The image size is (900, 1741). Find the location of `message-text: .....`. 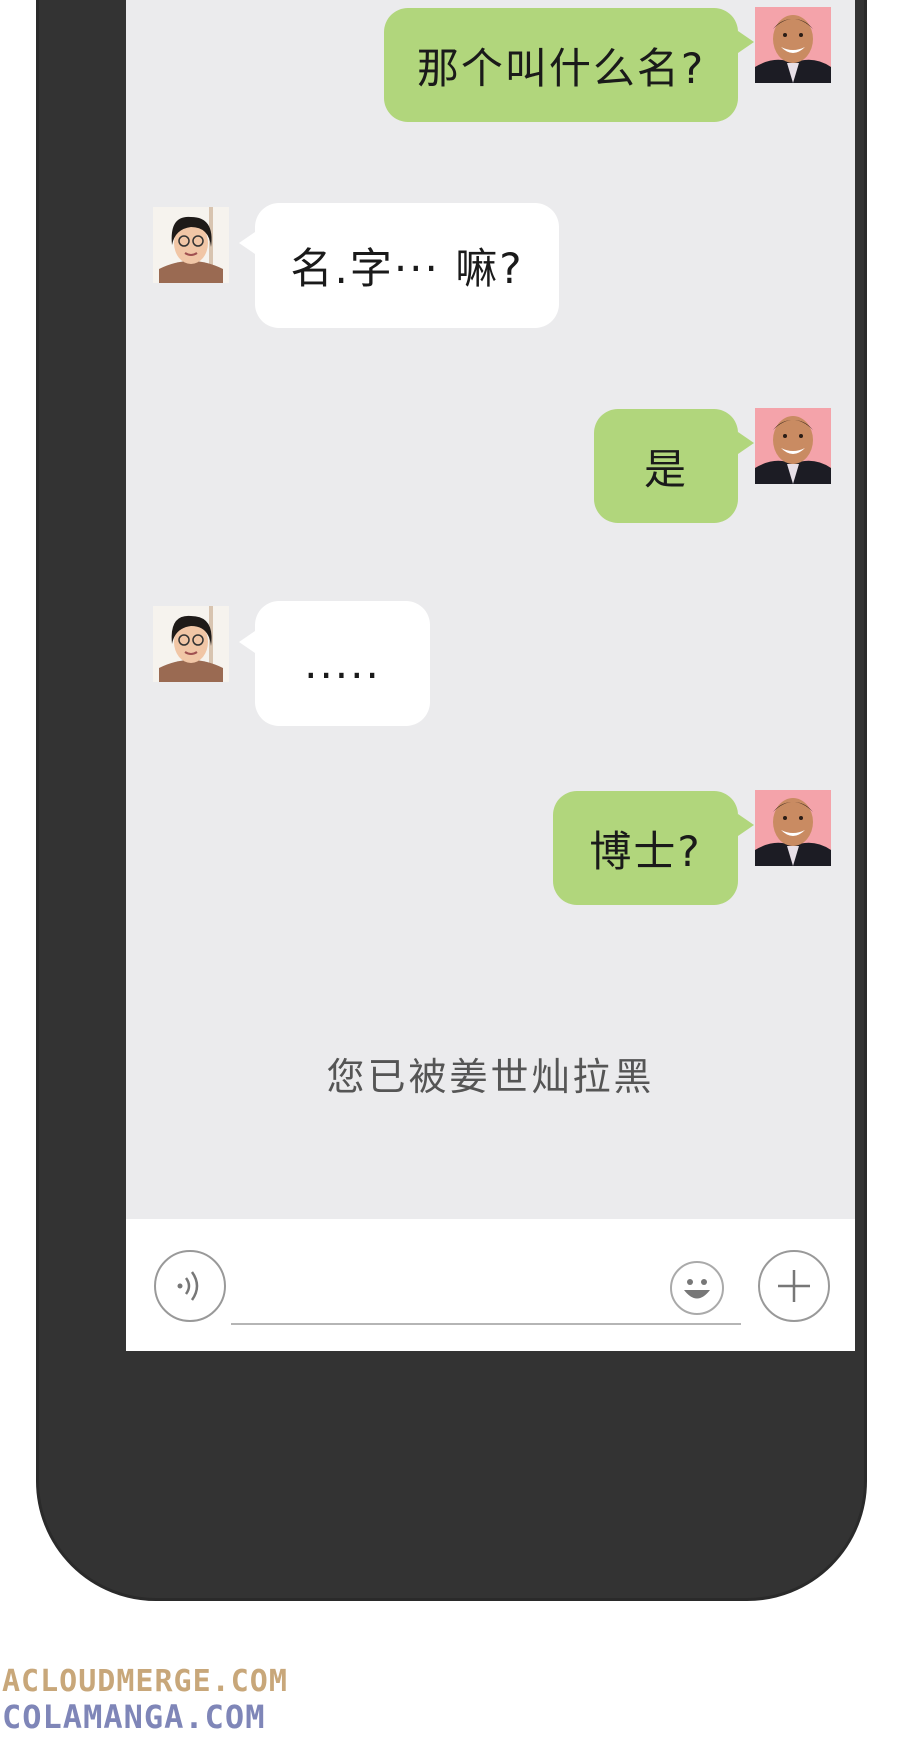

message-text: ..... is located at coordinates (342, 663).